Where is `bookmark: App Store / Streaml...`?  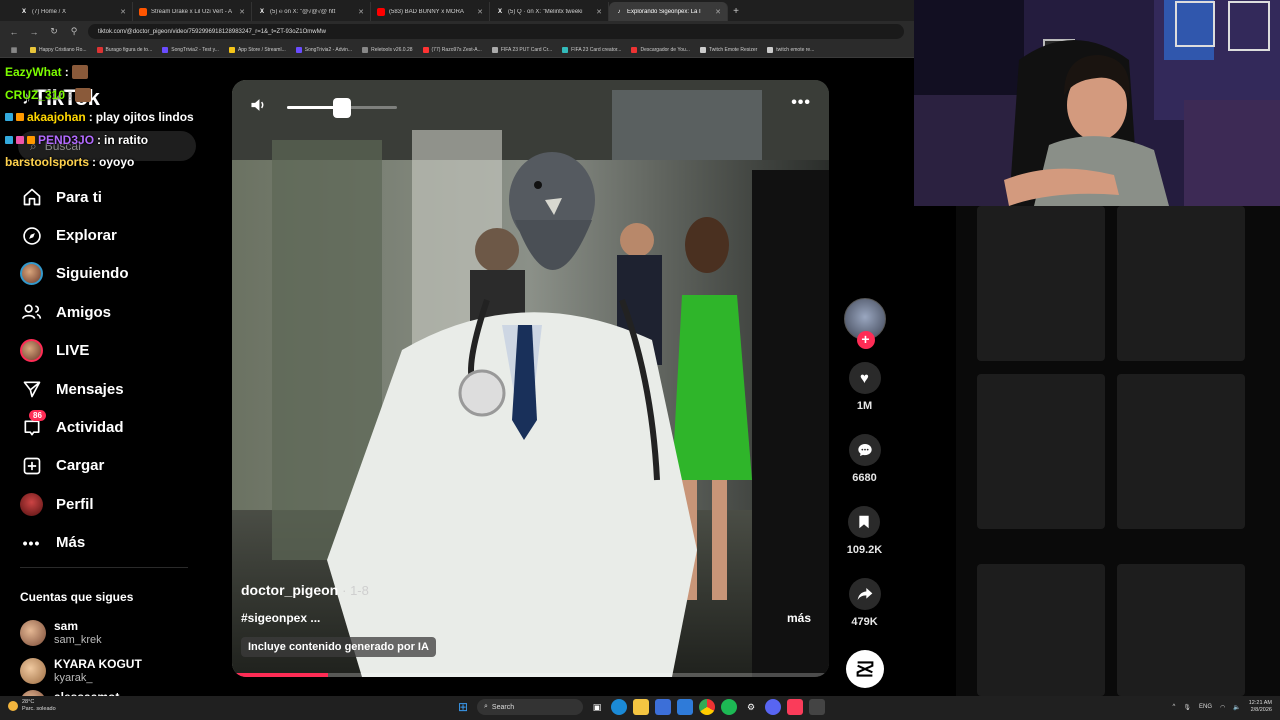
bookmark: App Store / Streaml... is located at coordinates (257, 49).